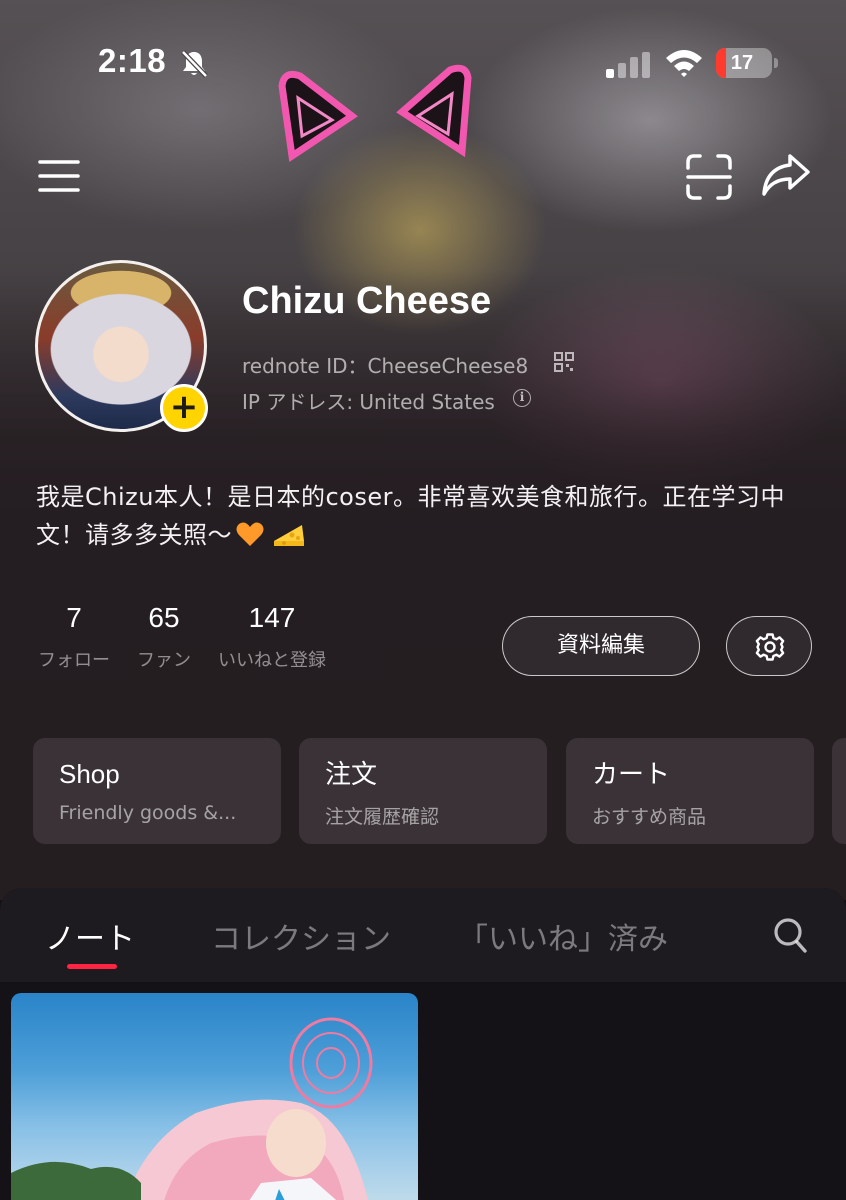 This screenshot has height=1200, width=846. I want to click on search-icon, so click(790, 935).